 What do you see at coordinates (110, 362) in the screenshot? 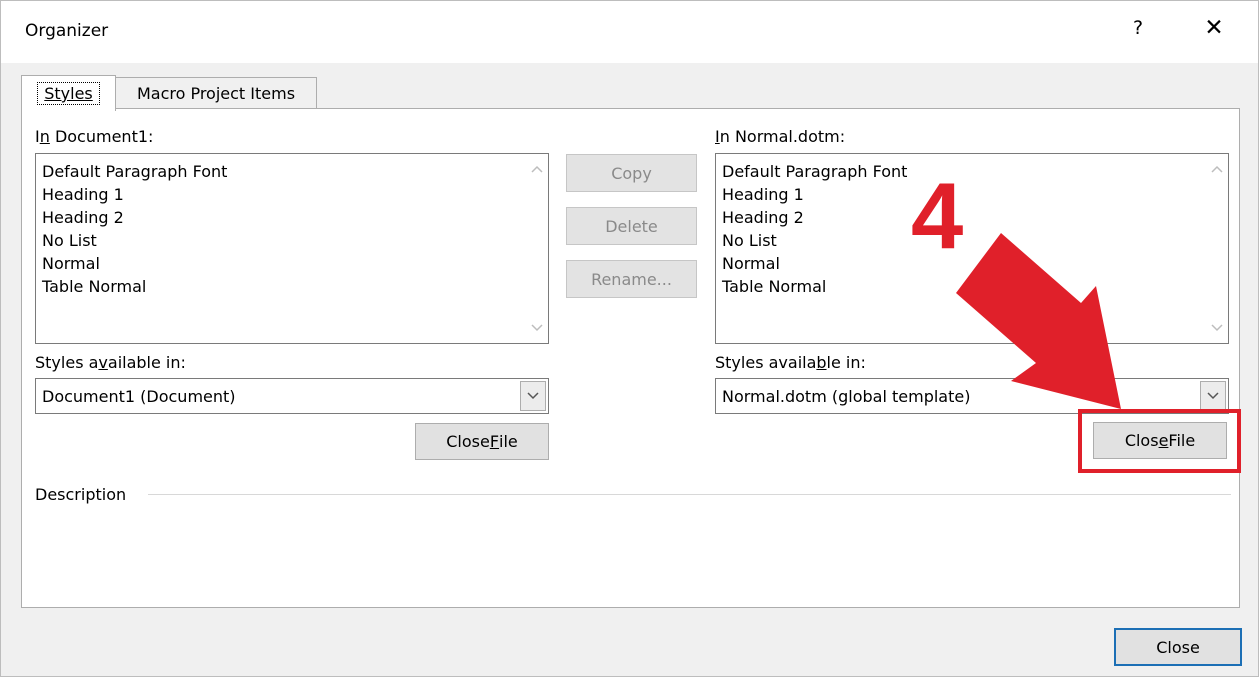
I see `left-available-label: Styles available in:` at bounding box center [110, 362].